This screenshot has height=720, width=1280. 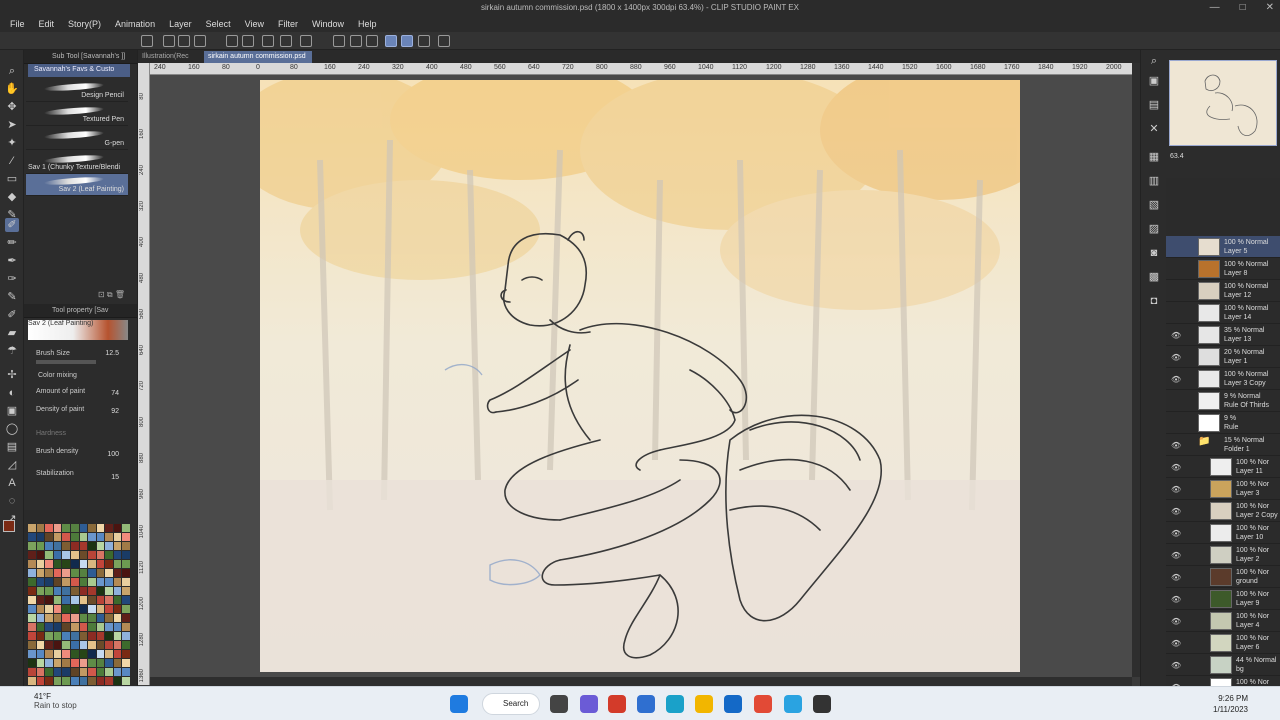 What do you see at coordinates (12, 333) in the screenshot?
I see `eraser-icon: ▰` at bounding box center [12, 333].